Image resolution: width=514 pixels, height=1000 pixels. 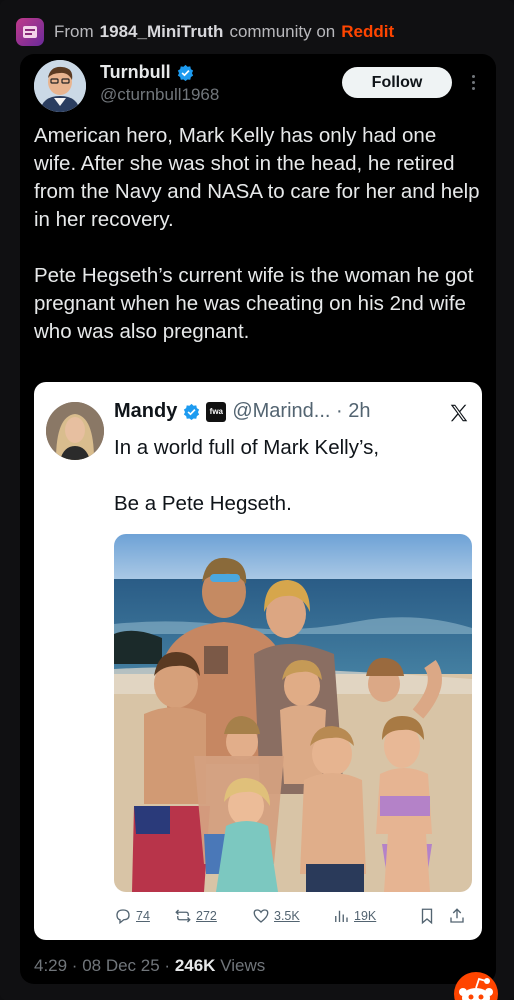 I want to click on source-prefix: From, so click(x=74, y=31).